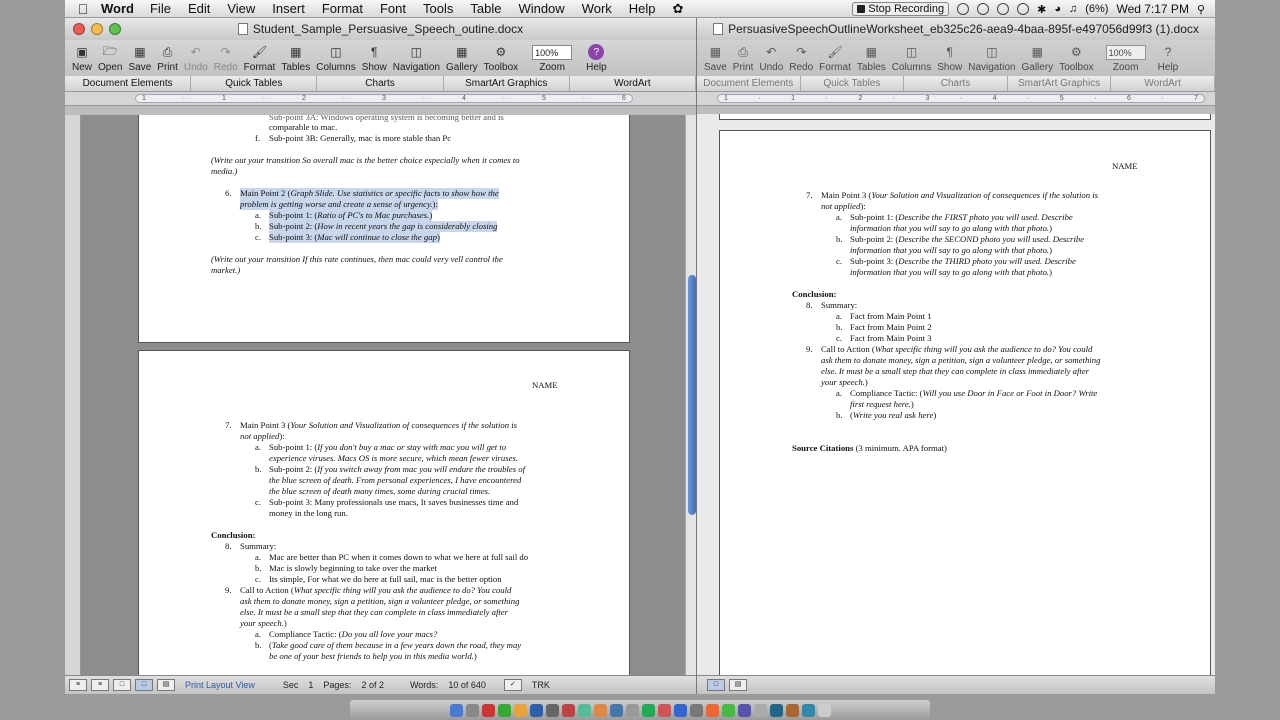 Image resolution: width=1280 pixels, height=720 pixels. Describe the element at coordinates (1201, 9) in the screenshot. I see `spotlight-icon: ⚲` at that location.